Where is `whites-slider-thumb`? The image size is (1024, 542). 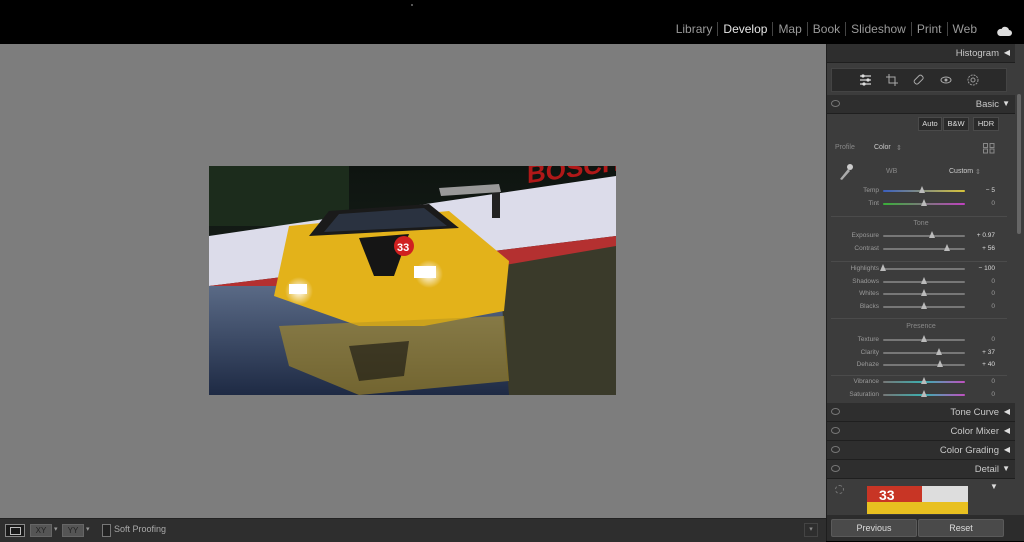 whites-slider-thumb is located at coordinates (924, 292).